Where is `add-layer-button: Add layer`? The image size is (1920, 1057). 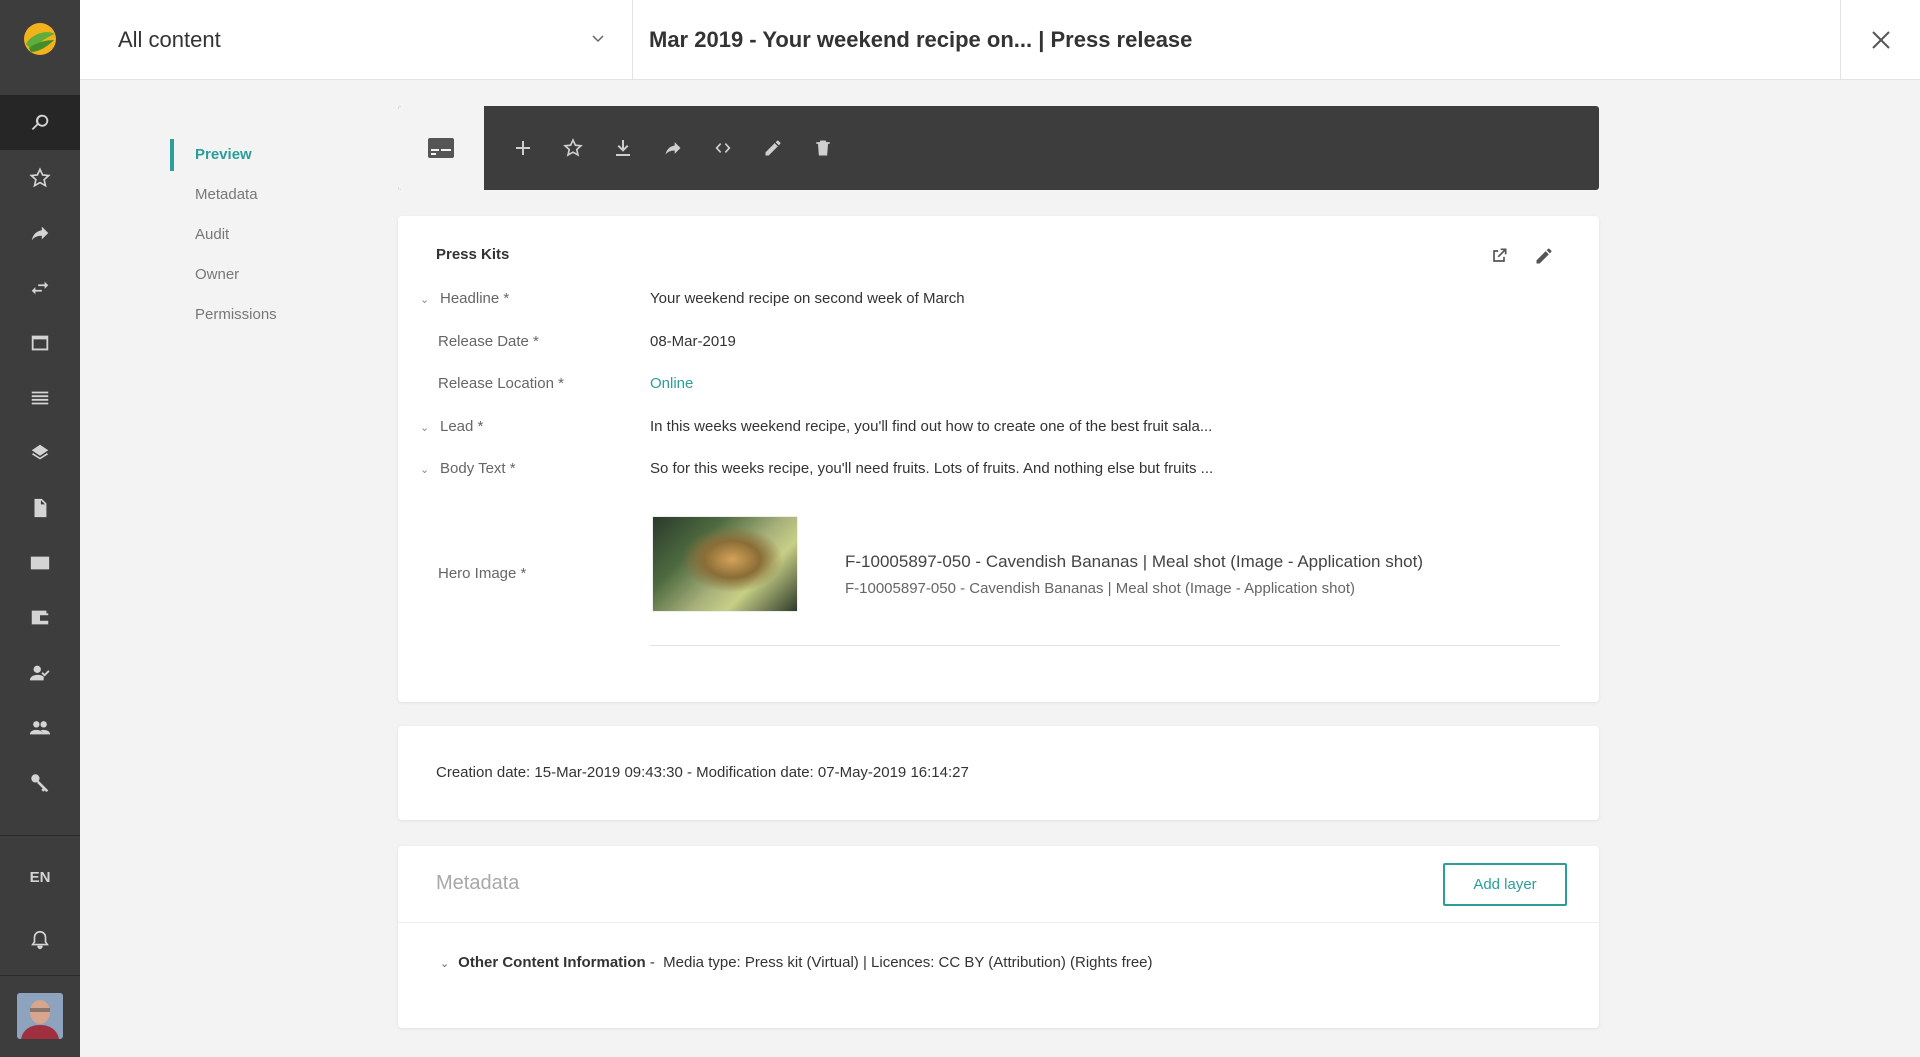
add-layer-button: Add layer is located at coordinates (1505, 884).